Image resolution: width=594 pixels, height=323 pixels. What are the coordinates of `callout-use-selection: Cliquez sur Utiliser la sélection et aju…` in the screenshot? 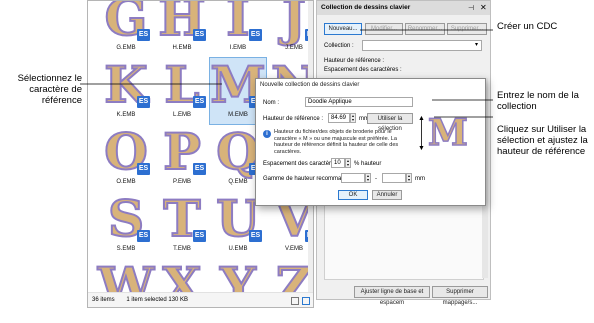 It's located at (542, 140).